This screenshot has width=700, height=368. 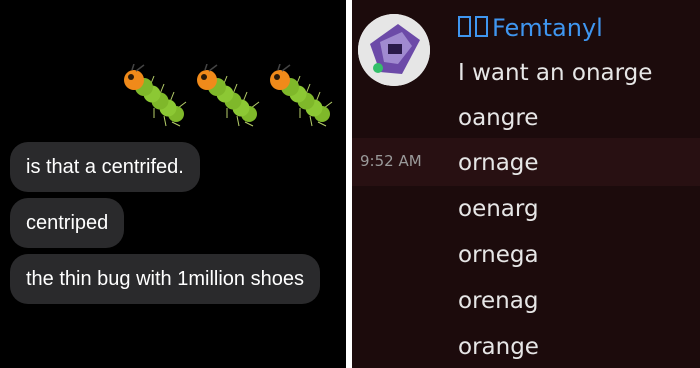 What do you see at coordinates (67, 223) in the screenshot?
I see `message-bubble: centriped` at bounding box center [67, 223].